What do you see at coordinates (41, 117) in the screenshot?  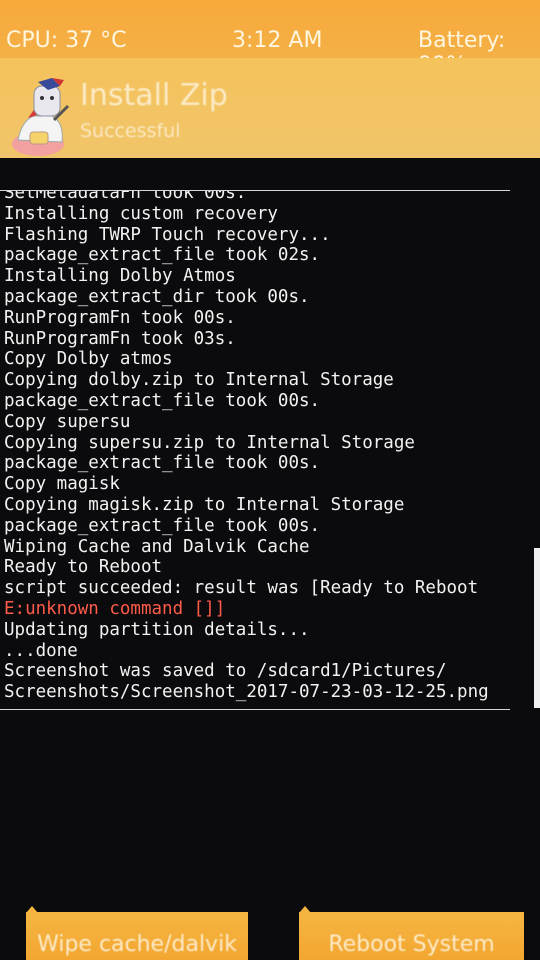 I see `twrp-mascot-logo-icon` at bounding box center [41, 117].